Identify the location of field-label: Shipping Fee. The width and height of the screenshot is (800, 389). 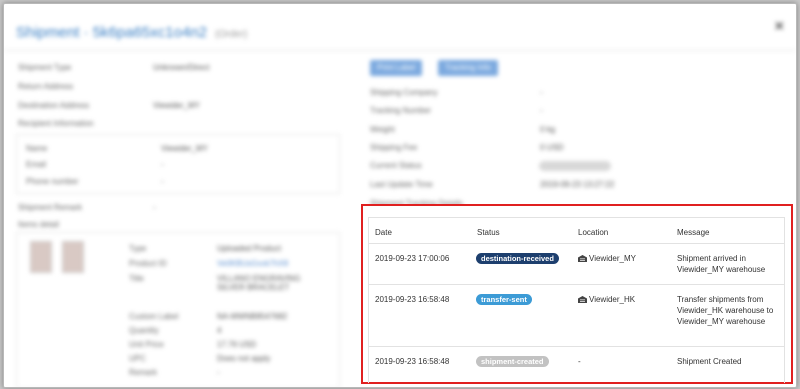
(394, 147).